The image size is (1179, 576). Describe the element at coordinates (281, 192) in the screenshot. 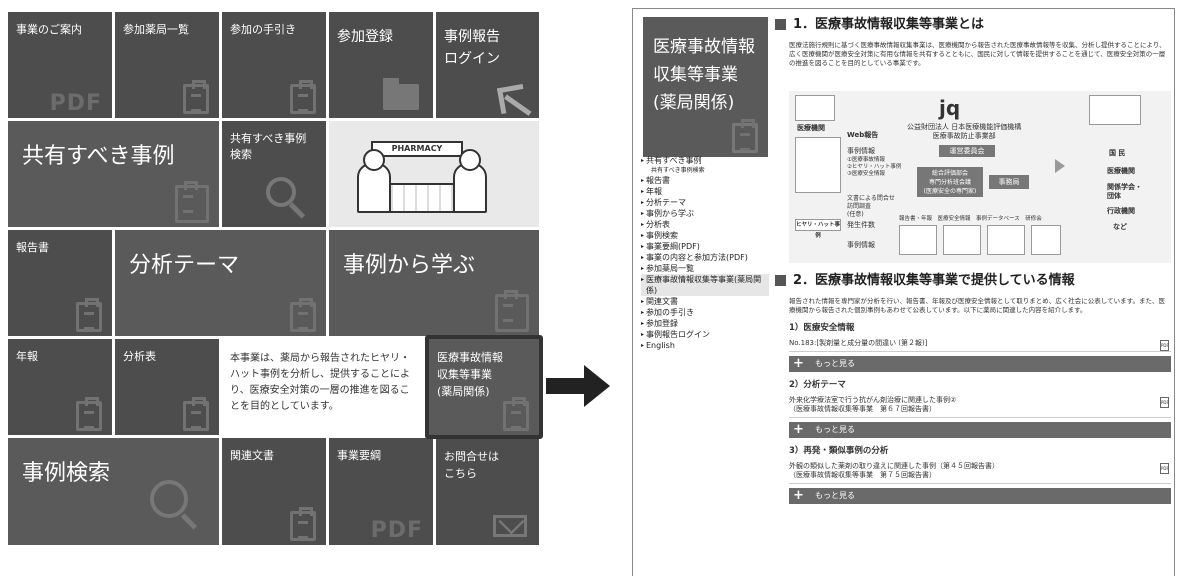

I see `magnifier-icon` at that location.